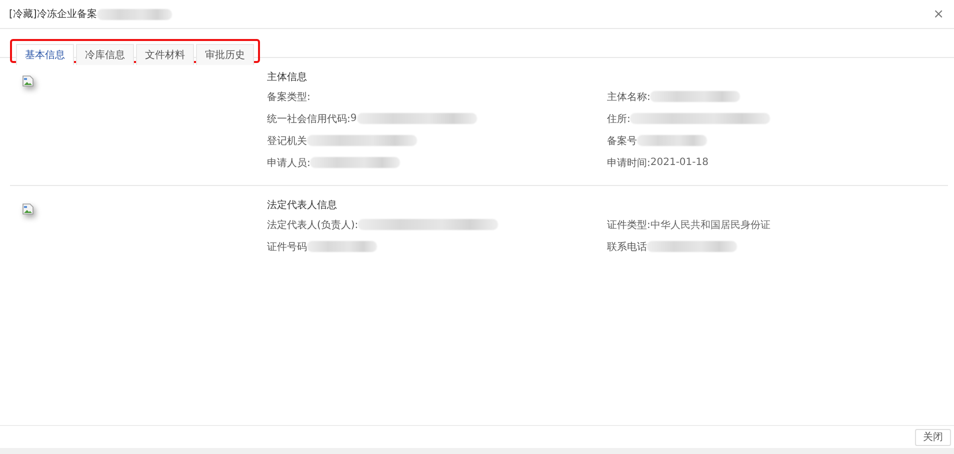 The image size is (954, 454). What do you see at coordinates (312, 225) in the screenshot?
I see `field-label: 法定代表人(负责人):` at bounding box center [312, 225].